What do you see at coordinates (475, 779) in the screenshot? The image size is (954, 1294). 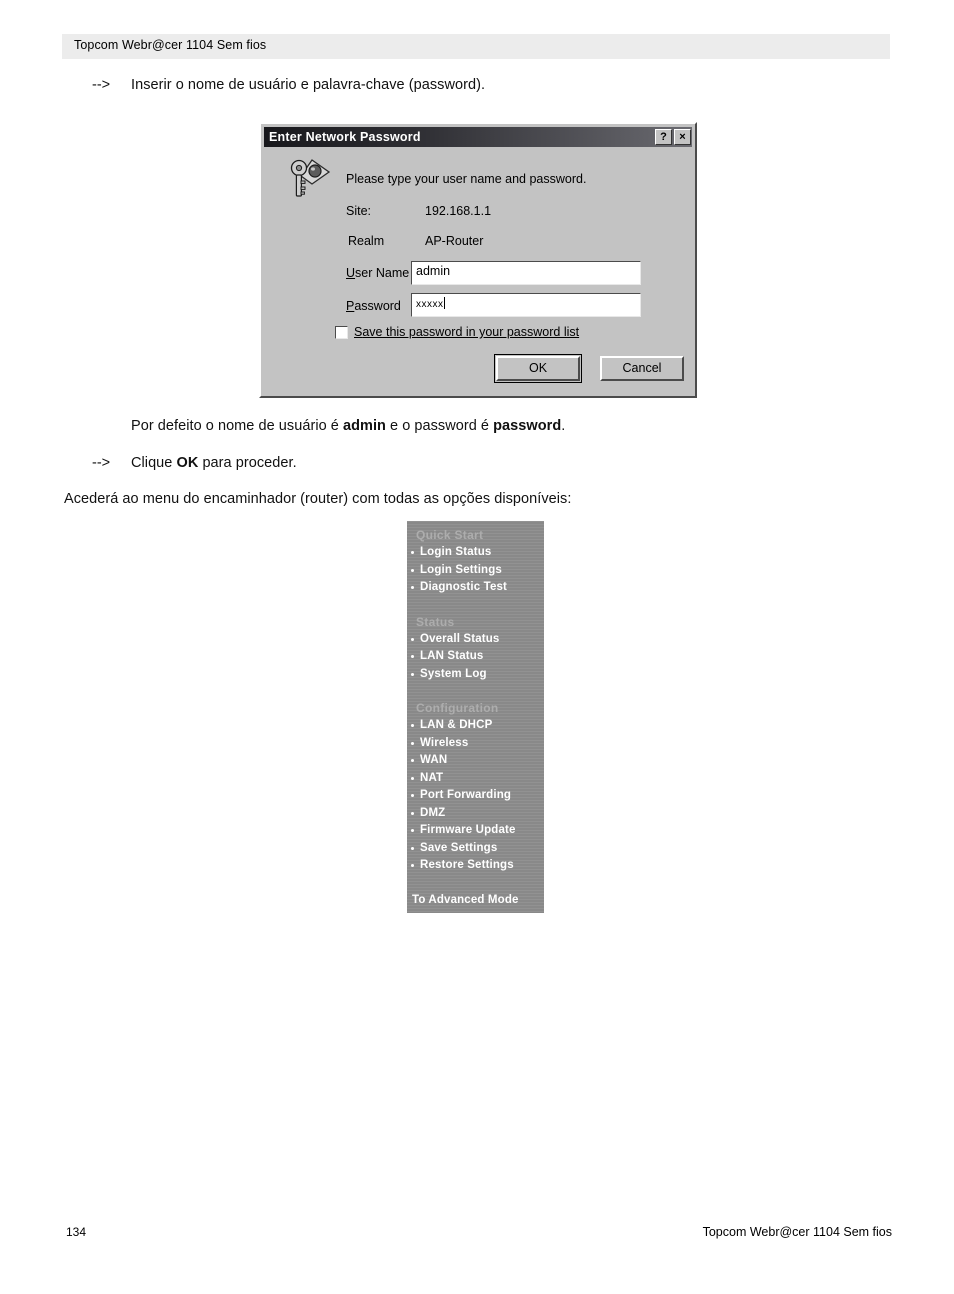 I see `menu-item-nat: NAT` at bounding box center [475, 779].